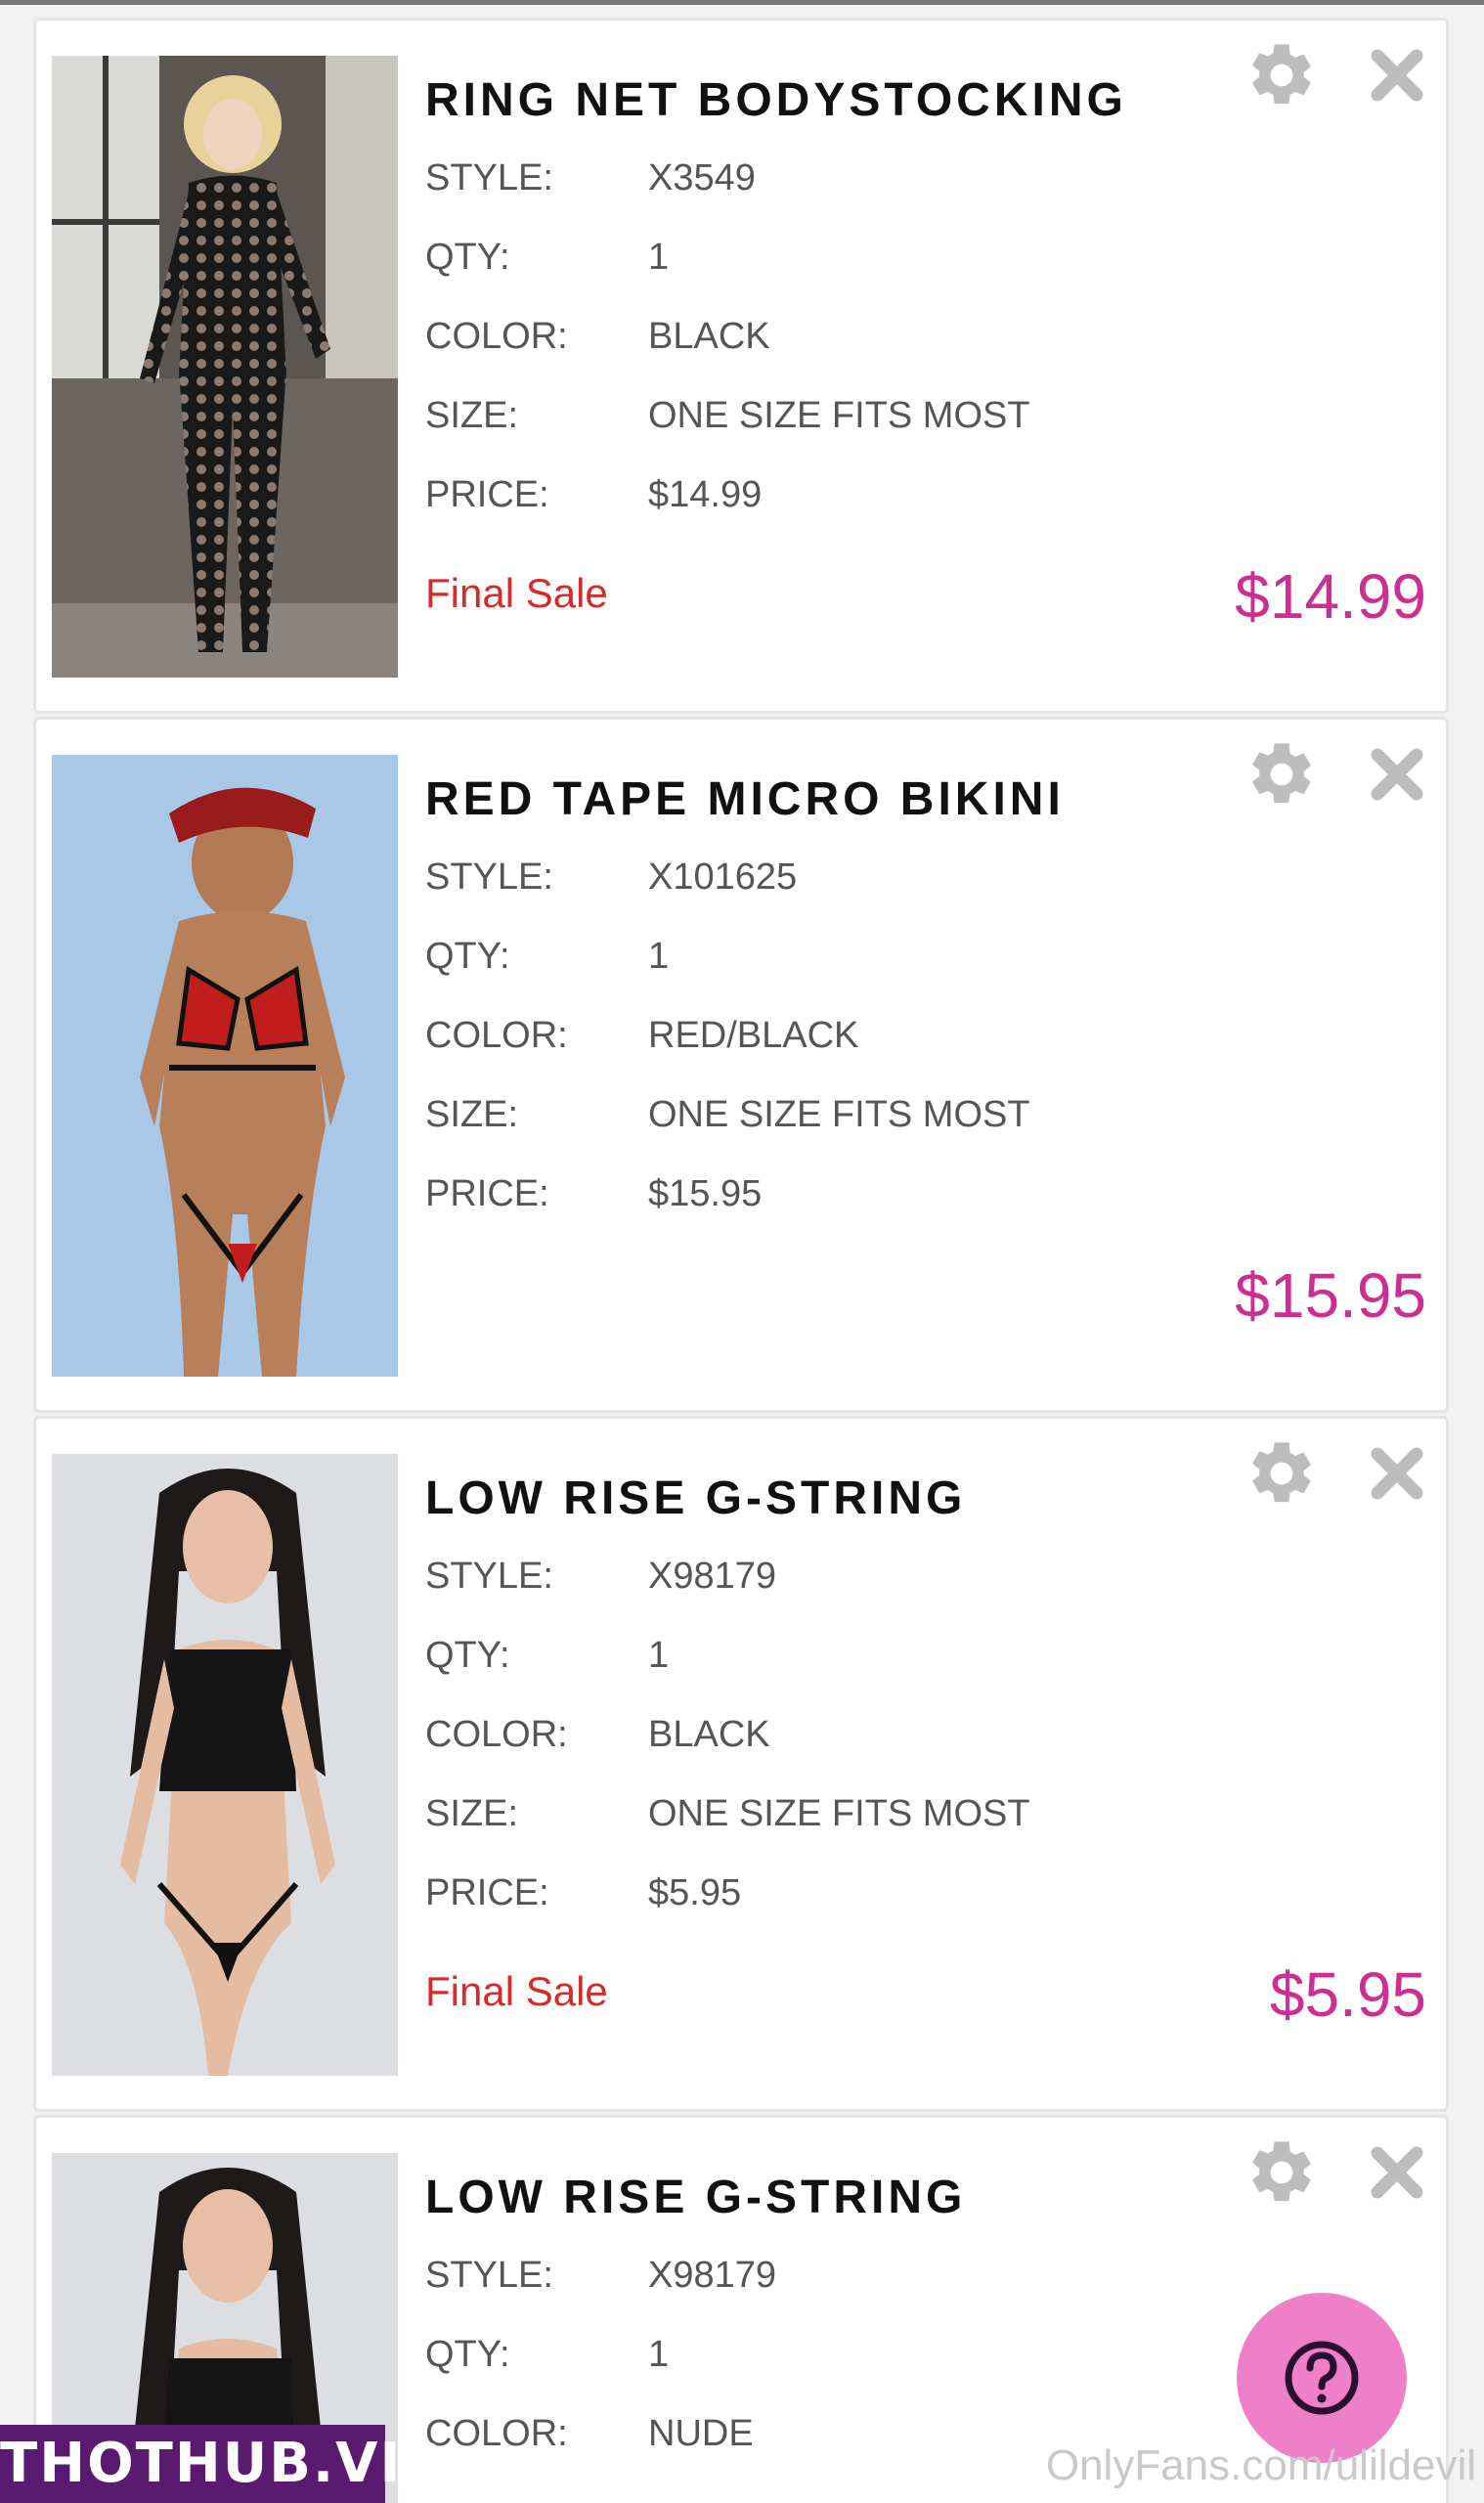 The image size is (1484, 2503). I want to click on item-total: $14.99, so click(1330, 596).